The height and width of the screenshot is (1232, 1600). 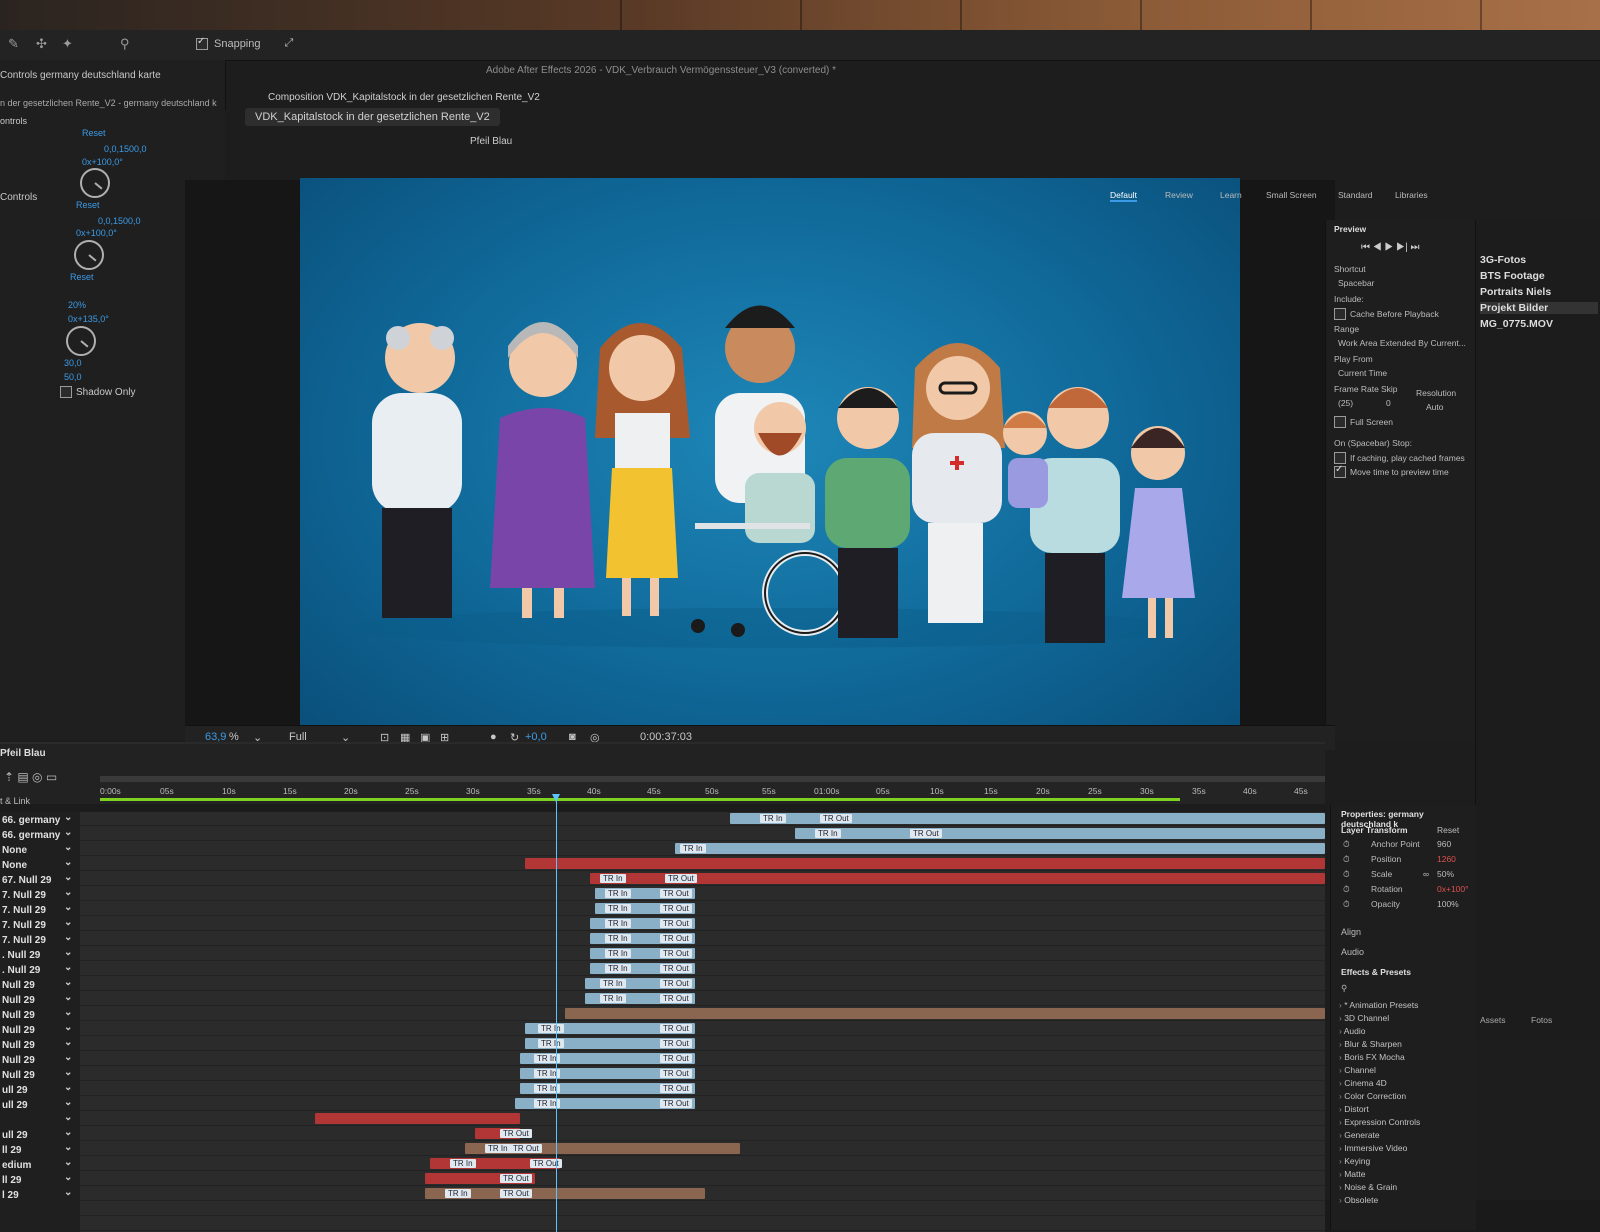 I want to click on anchor-value: 960, so click(x=1444, y=844).